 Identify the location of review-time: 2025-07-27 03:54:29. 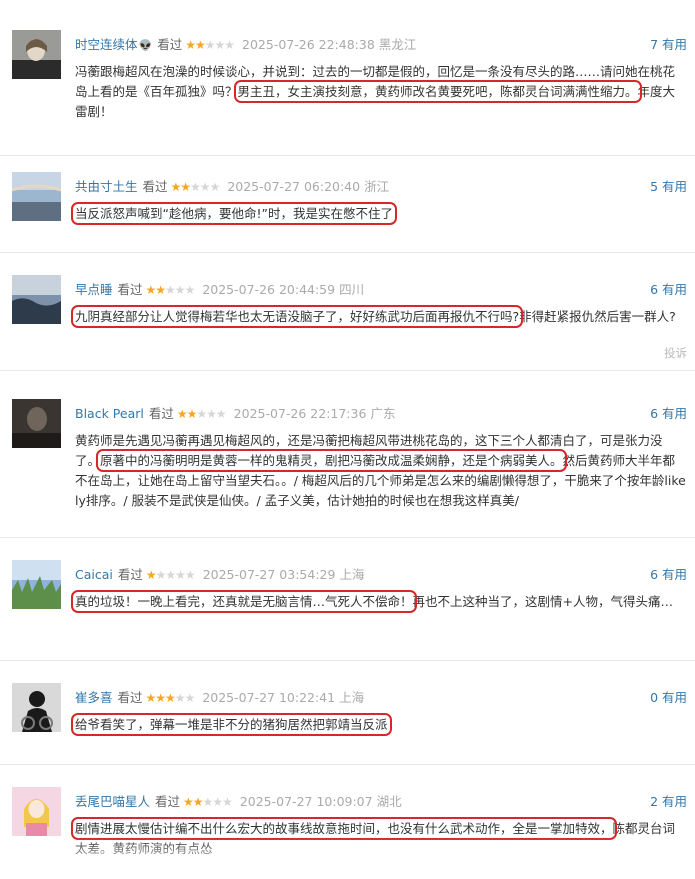
(269, 574).